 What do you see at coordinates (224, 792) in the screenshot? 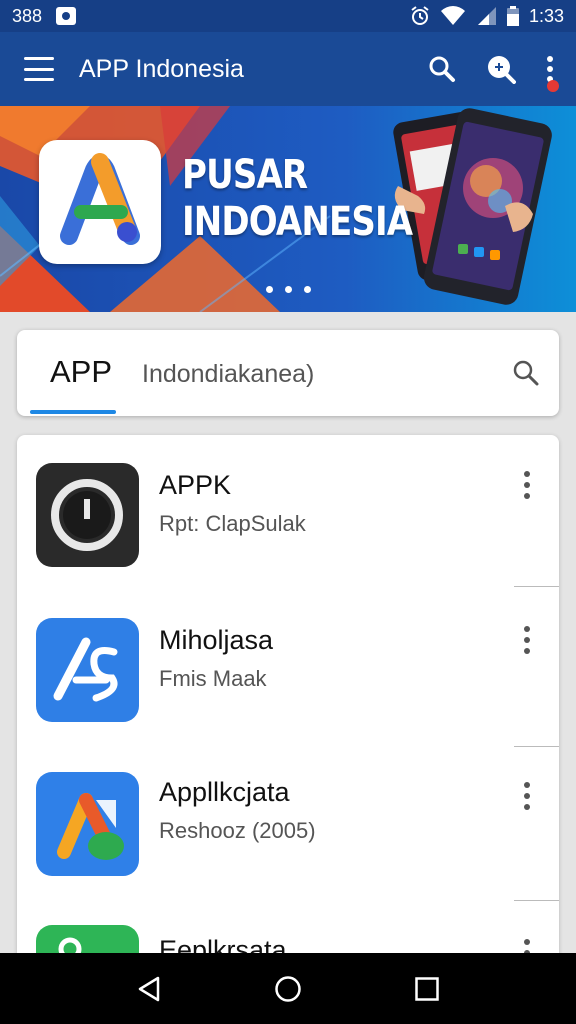
I see `app-name: Appllkcjata` at bounding box center [224, 792].